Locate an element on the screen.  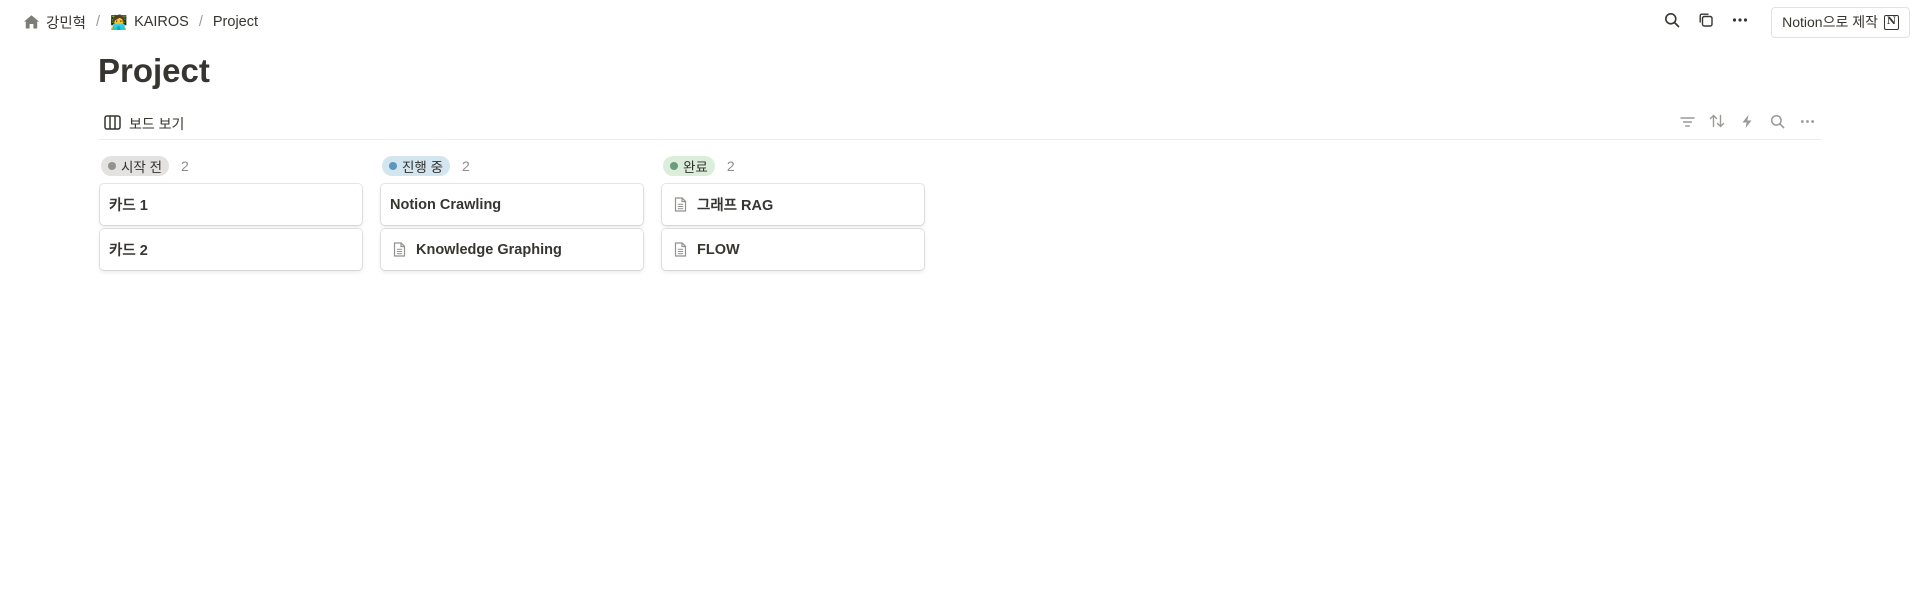
board-view-icon is located at coordinates (112, 123).